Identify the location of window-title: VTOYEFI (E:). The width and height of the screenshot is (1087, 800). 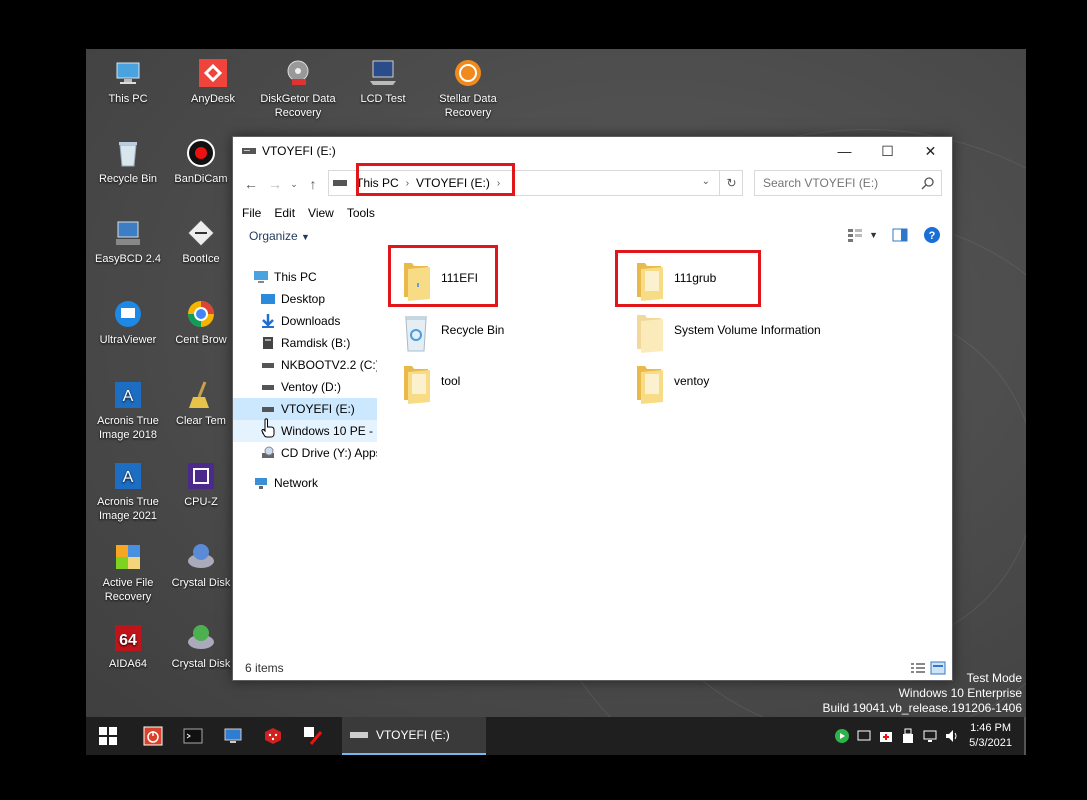
(299, 151).